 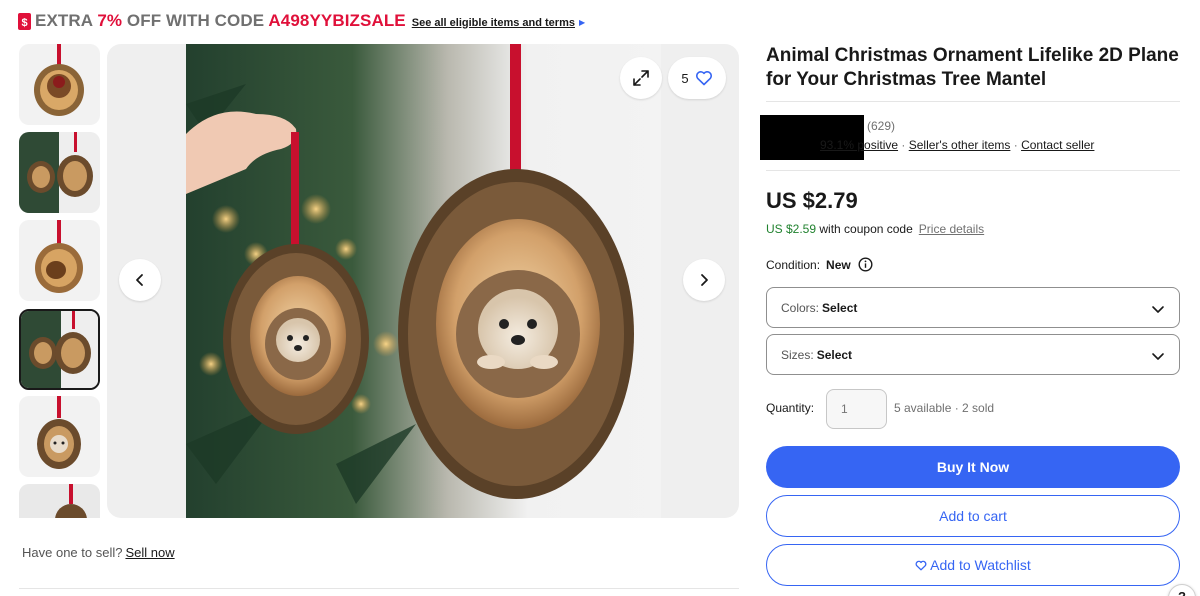 What do you see at coordinates (944, 408) in the screenshot?
I see `quantity-availability: 5 available · 2 sold` at bounding box center [944, 408].